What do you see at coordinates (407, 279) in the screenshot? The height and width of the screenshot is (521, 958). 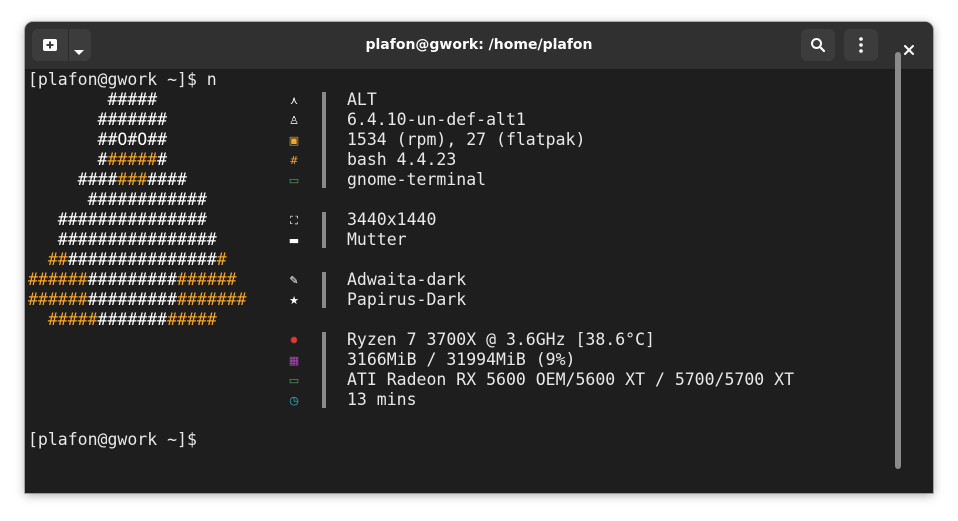 I see `info-value: Adwaita-dark` at bounding box center [407, 279].